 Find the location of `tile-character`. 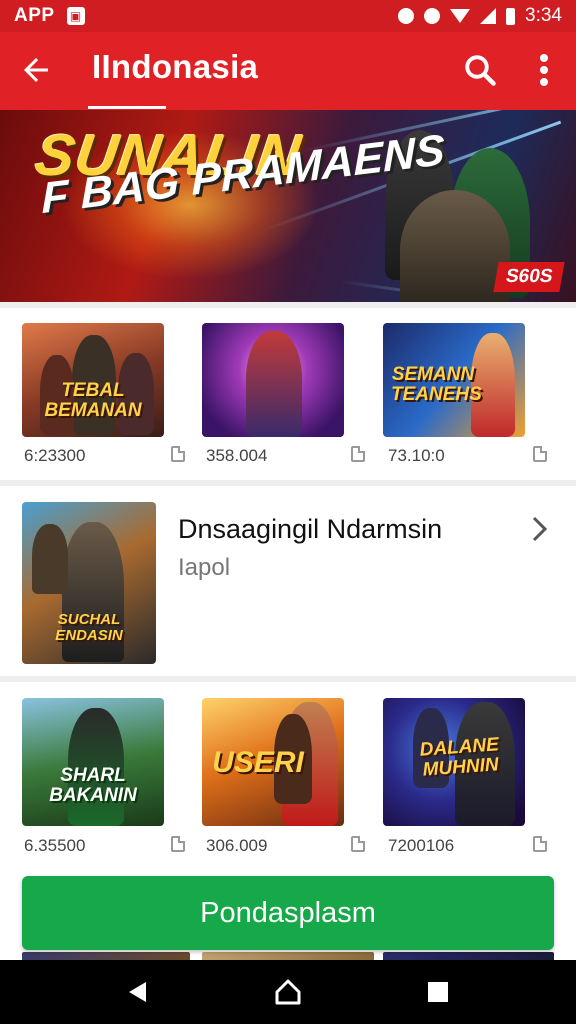

tile-character is located at coordinates (274, 384).